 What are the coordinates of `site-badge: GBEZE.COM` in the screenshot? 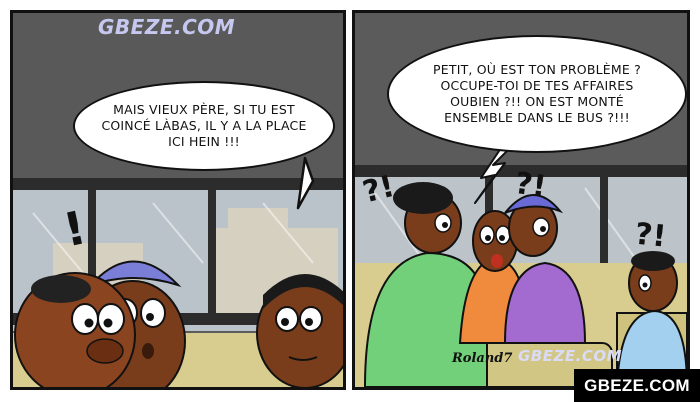 It's located at (637, 385).